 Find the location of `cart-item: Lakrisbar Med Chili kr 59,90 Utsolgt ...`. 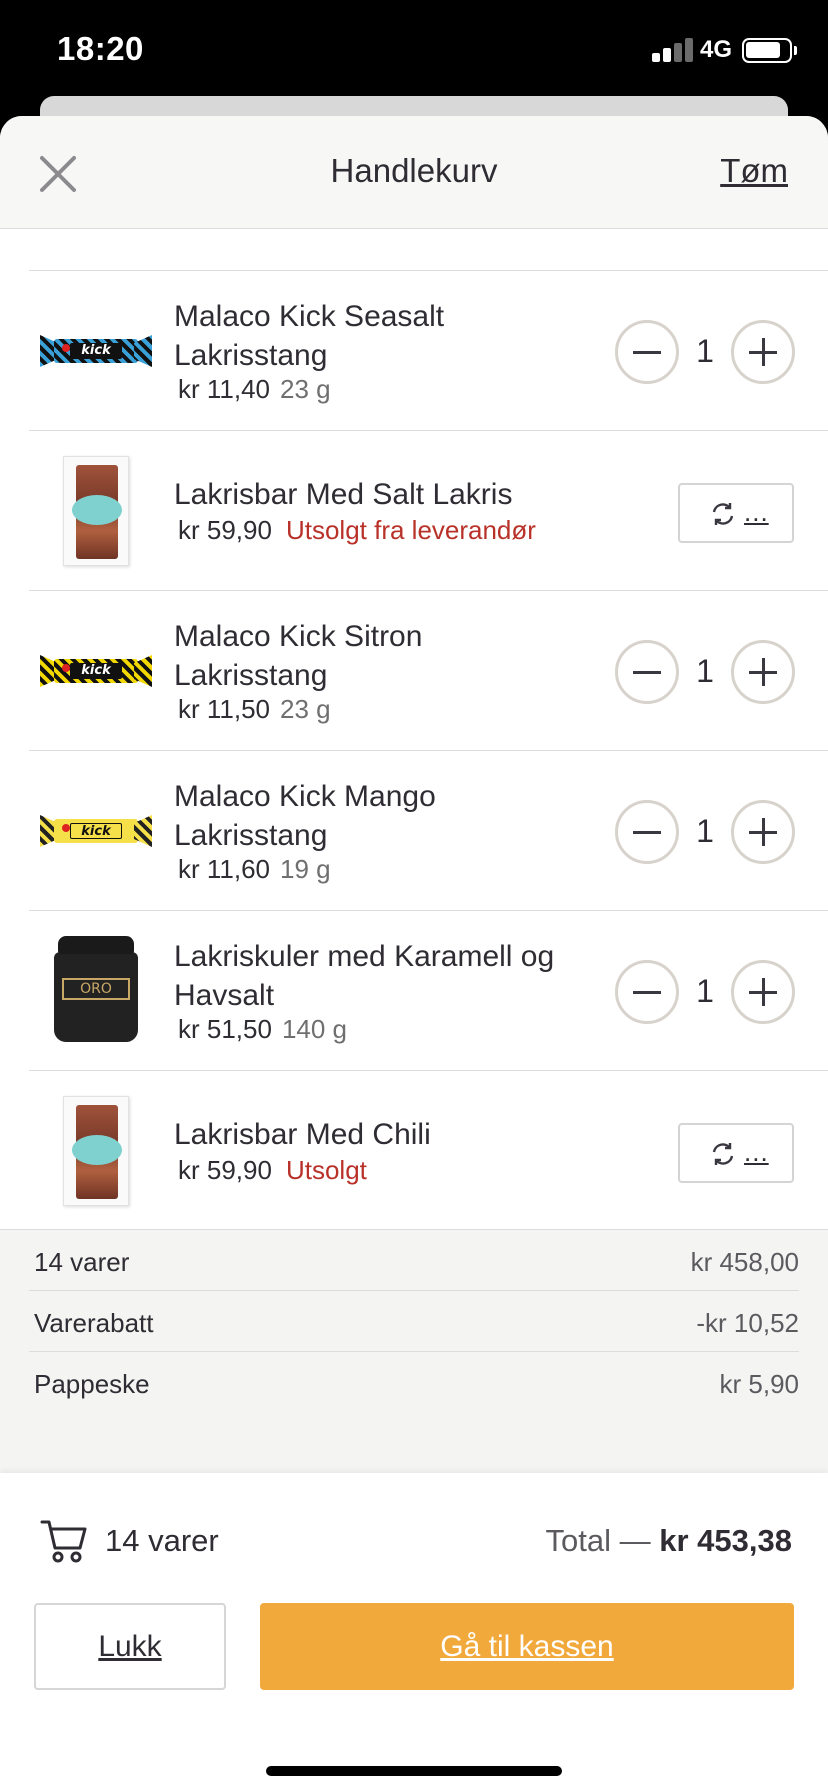

cart-item: Lakrisbar Med Chili kr 59,90 Utsolgt ... is located at coordinates (428, 1150).